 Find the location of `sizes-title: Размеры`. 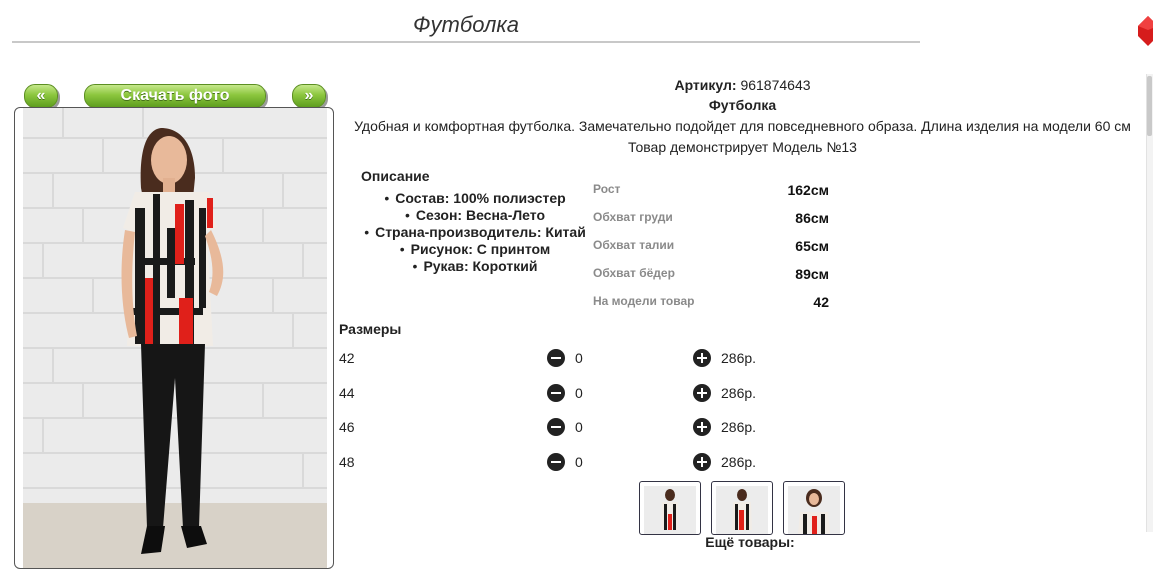

sizes-title: Размеры is located at coordinates (370, 329).